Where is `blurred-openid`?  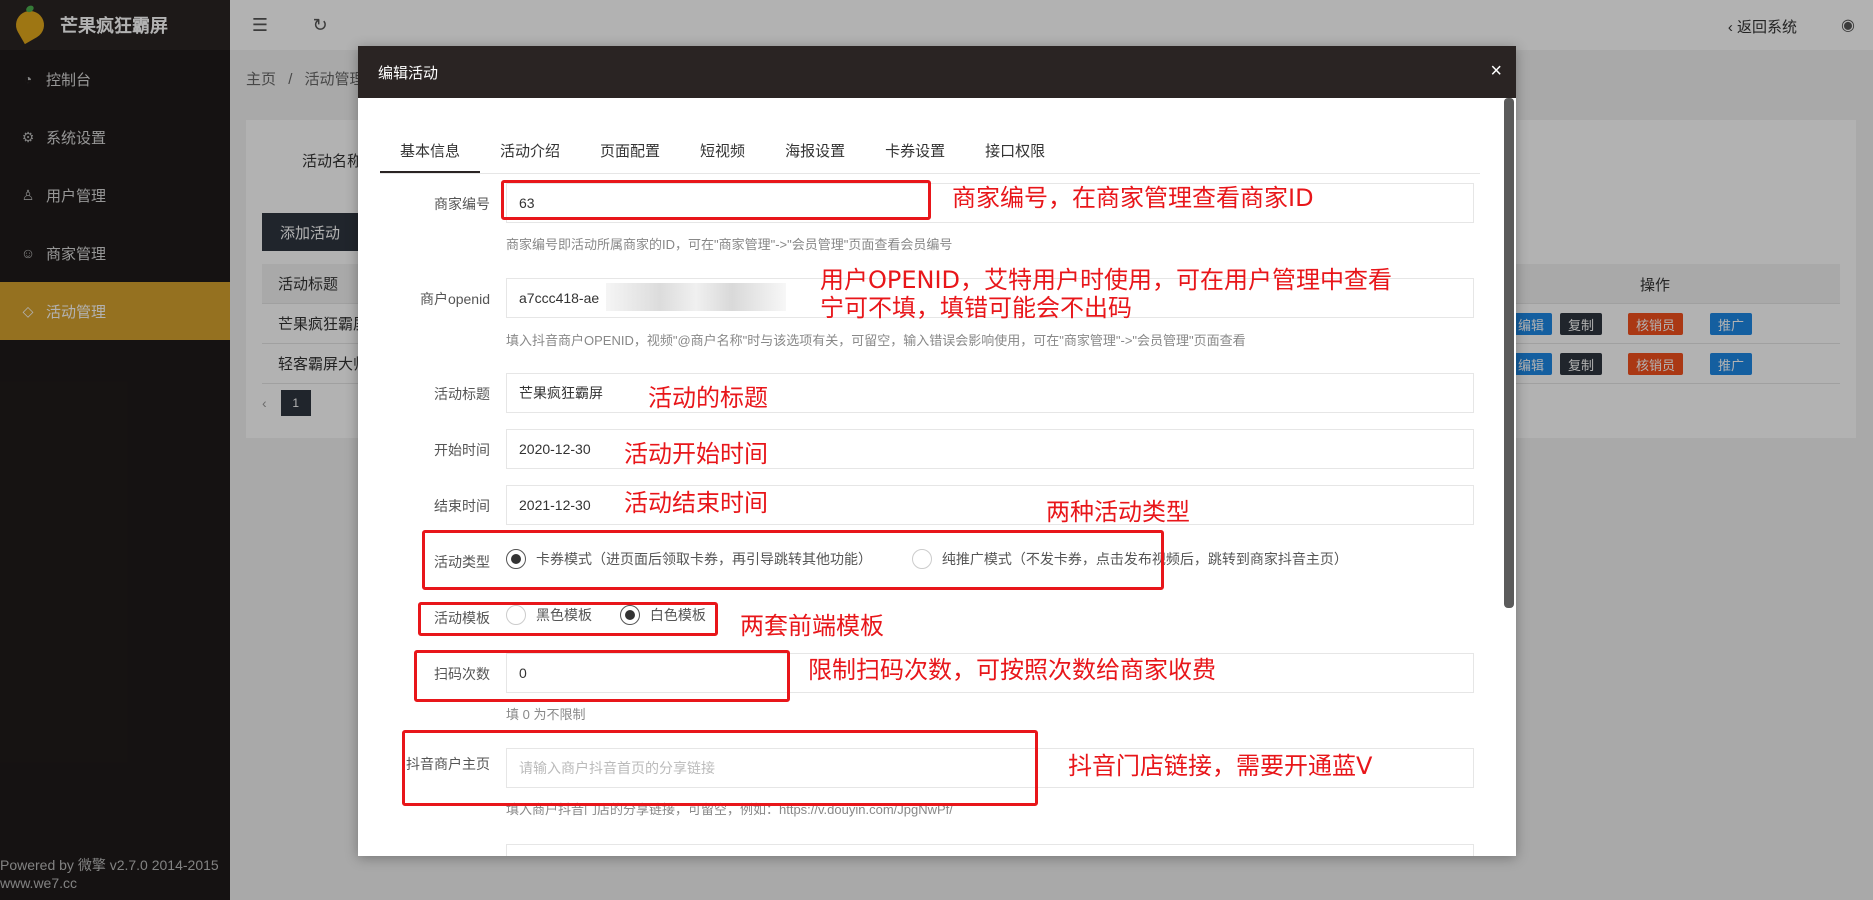 blurred-openid is located at coordinates (696, 297).